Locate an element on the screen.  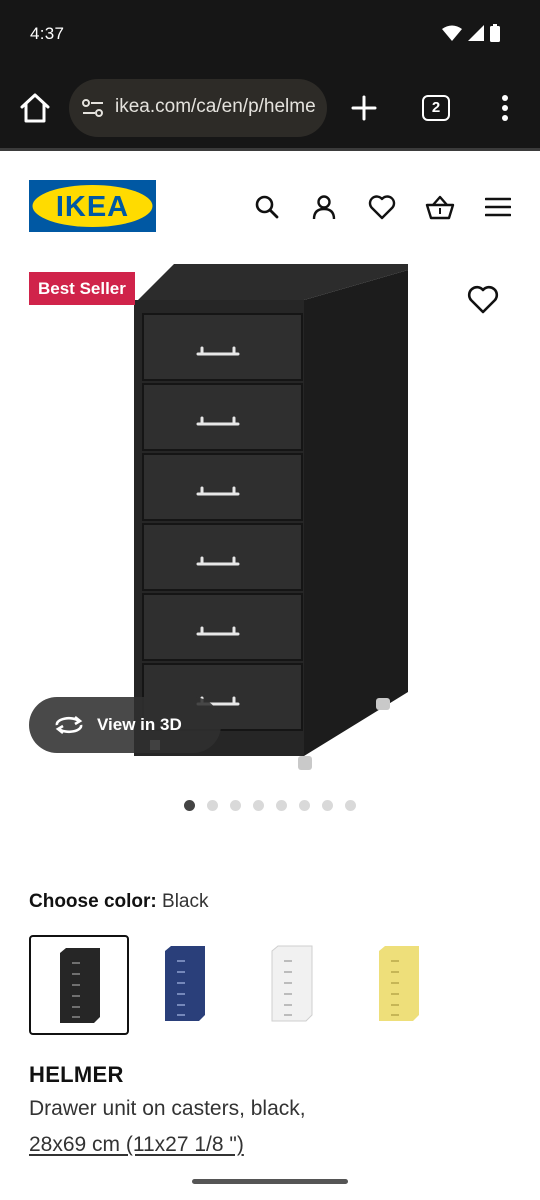
swatch-white-thumbnail is located at coordinates (292, 983).